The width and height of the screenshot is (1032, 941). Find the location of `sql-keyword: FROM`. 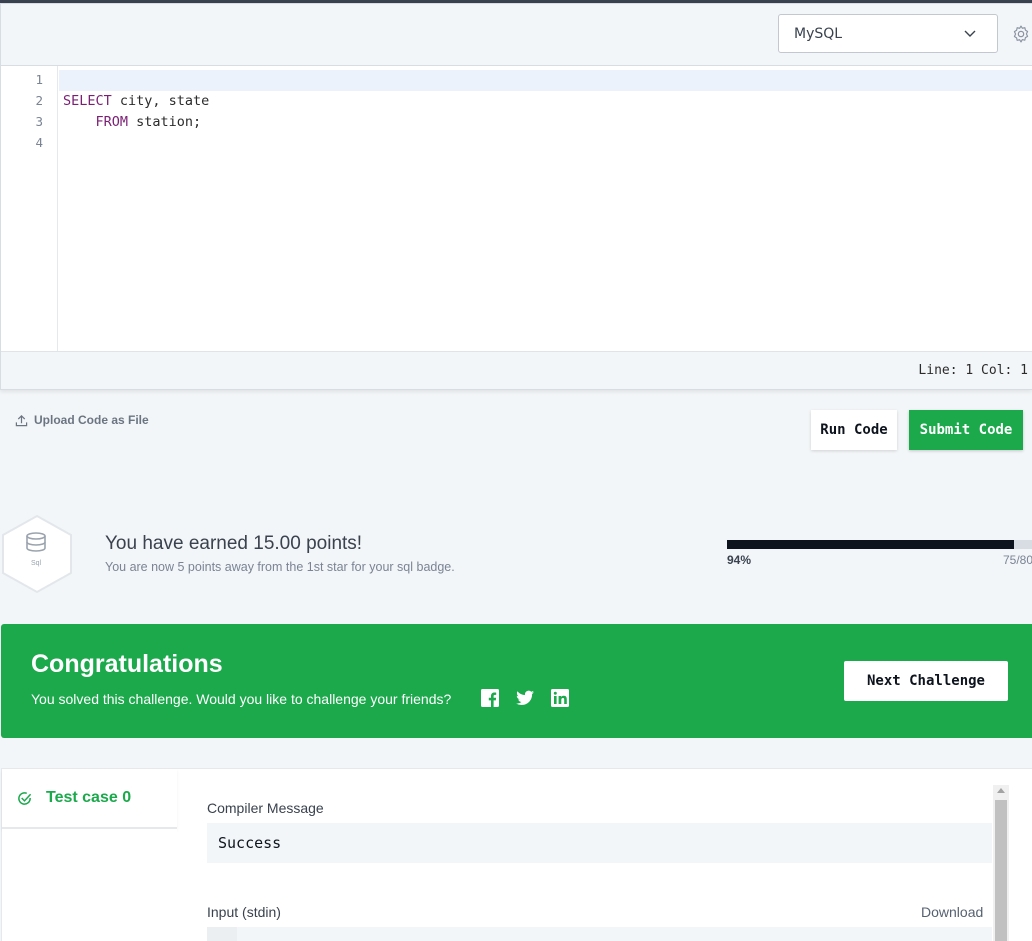

sql-keyword: FROM is located at coordinates (96, 122).